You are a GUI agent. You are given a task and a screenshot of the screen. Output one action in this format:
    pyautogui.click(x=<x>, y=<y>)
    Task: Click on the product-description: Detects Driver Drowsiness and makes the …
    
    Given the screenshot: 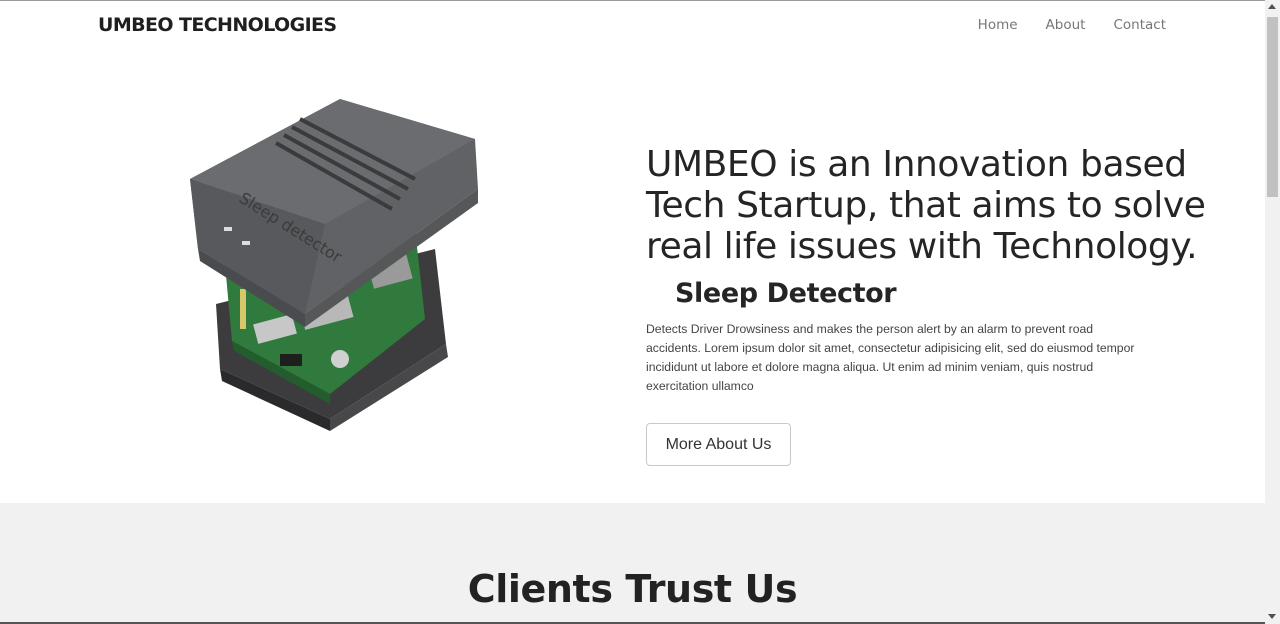 What is the action you would take?
    pyautogui.click(x=890, y=357)
    